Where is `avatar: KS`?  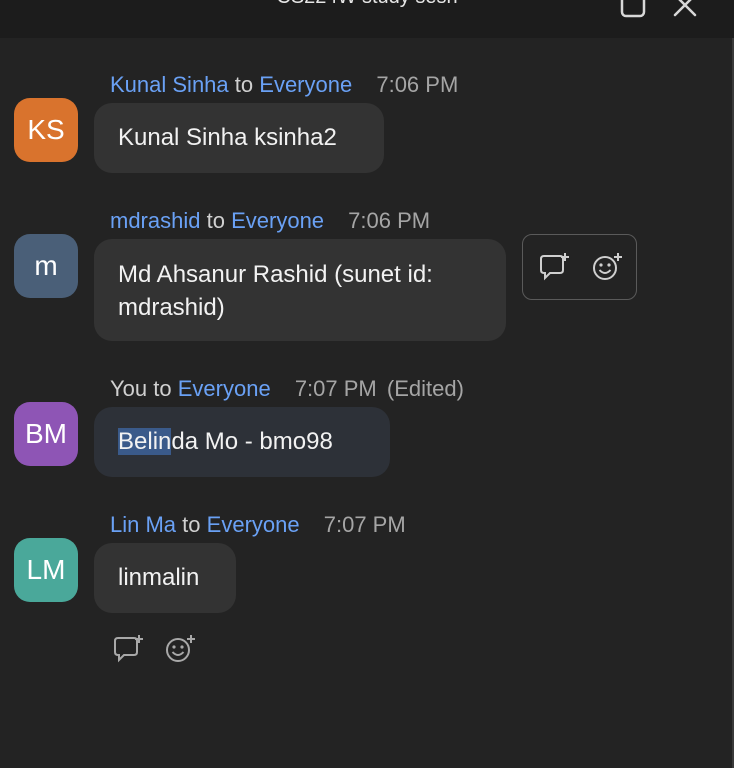
avatar: KS is located at coordinates (46, 130).